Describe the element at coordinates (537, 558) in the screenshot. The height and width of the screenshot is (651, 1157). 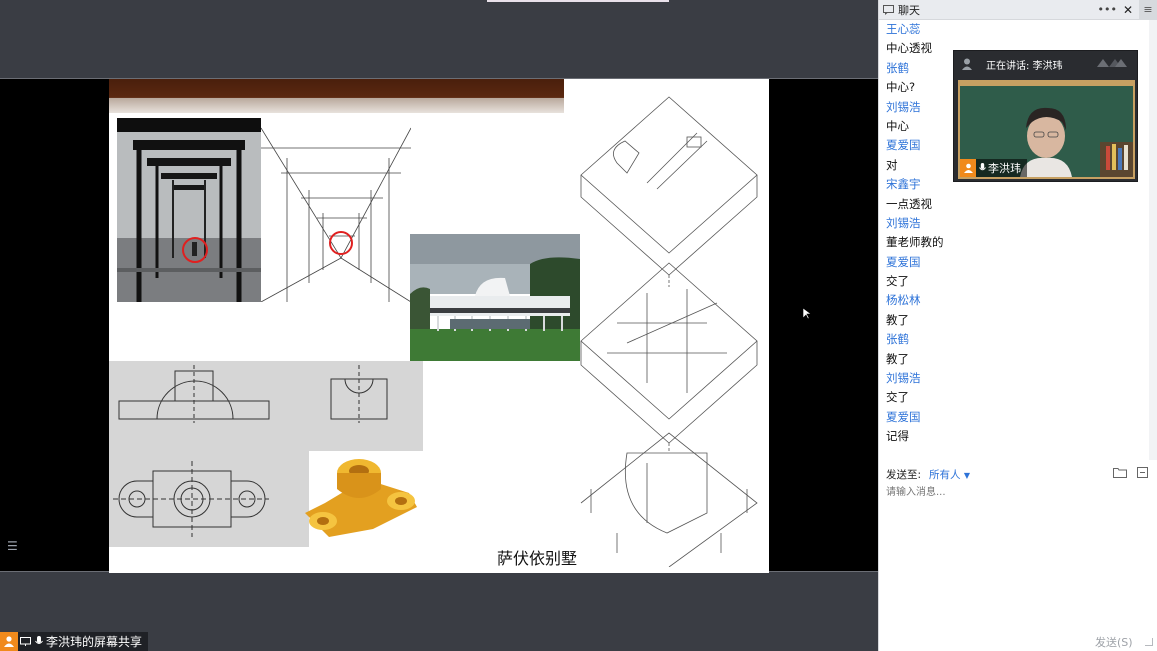
I see `slide-caption: 萨伏依别墅` at that location.